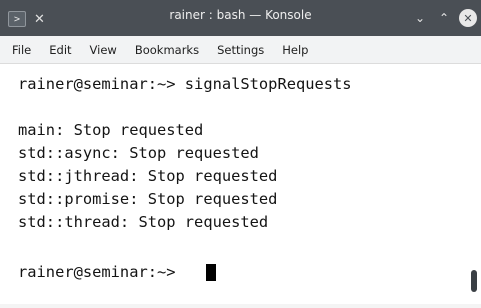  I want to click on menu-bookmarks: Bookmarks, so click(167, 50).